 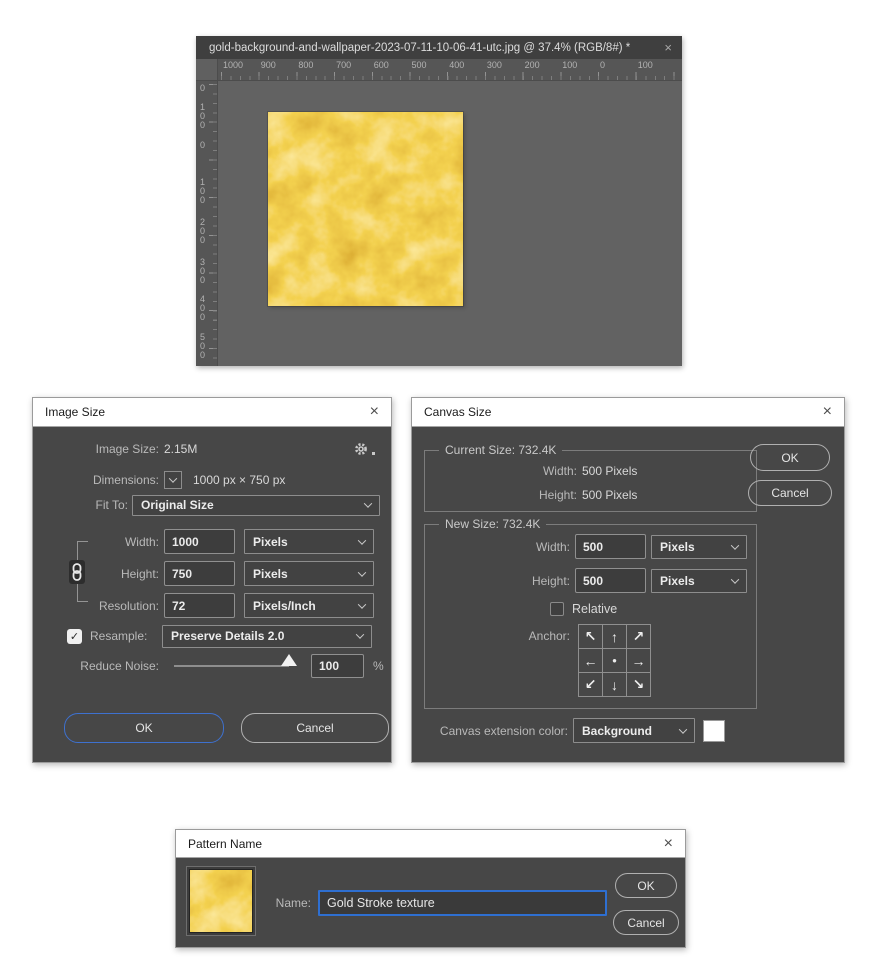 I want to click on checkbox-check-icon: ✓, so click(x=74, y=636).